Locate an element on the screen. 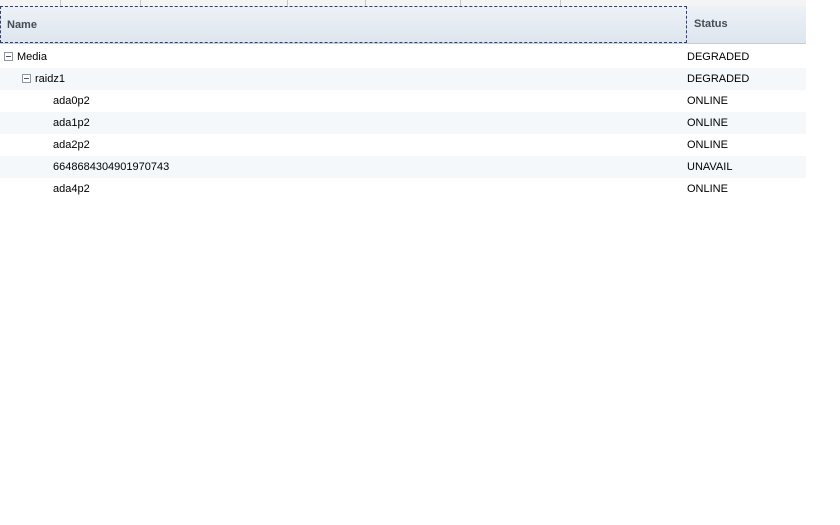  tree-row-disk: ada0p2 ONLINE is located at coordinates (403, 101).